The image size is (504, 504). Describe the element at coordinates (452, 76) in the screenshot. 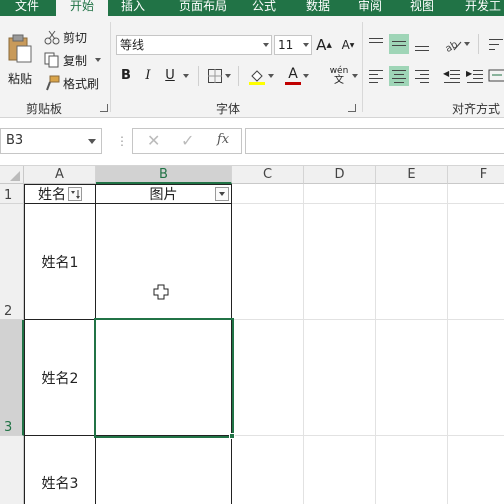

I see `decrease-indent-button: ◀` at that location.